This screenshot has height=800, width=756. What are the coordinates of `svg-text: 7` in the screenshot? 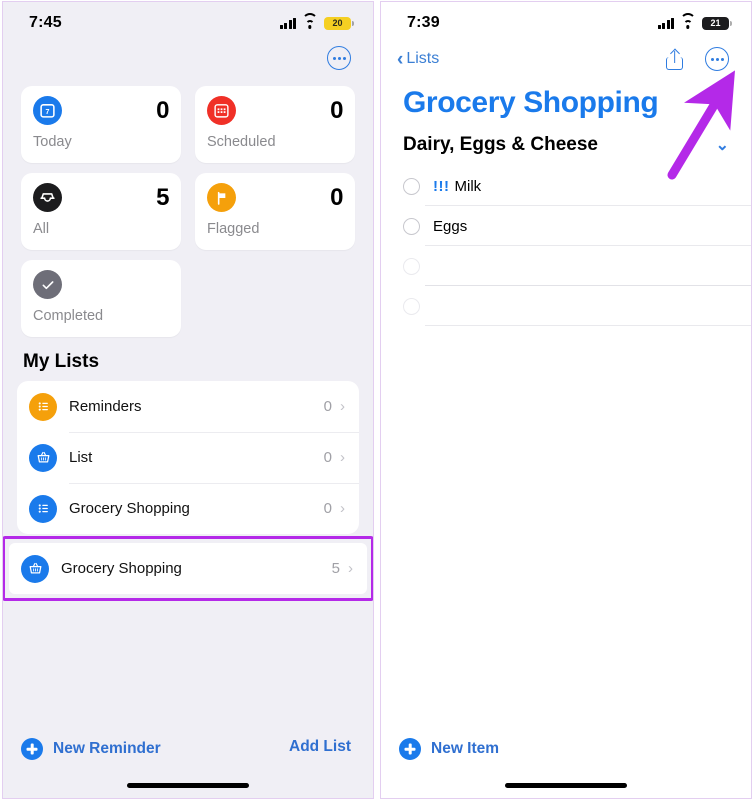 It's located at (48, 112).